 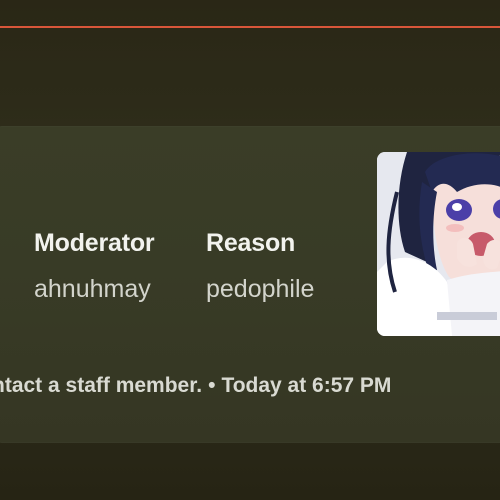 What do you see at coordinates (251, 243) in the screenshot?
I see `reason-field-name: Reason` at bounding box center [251, 243].